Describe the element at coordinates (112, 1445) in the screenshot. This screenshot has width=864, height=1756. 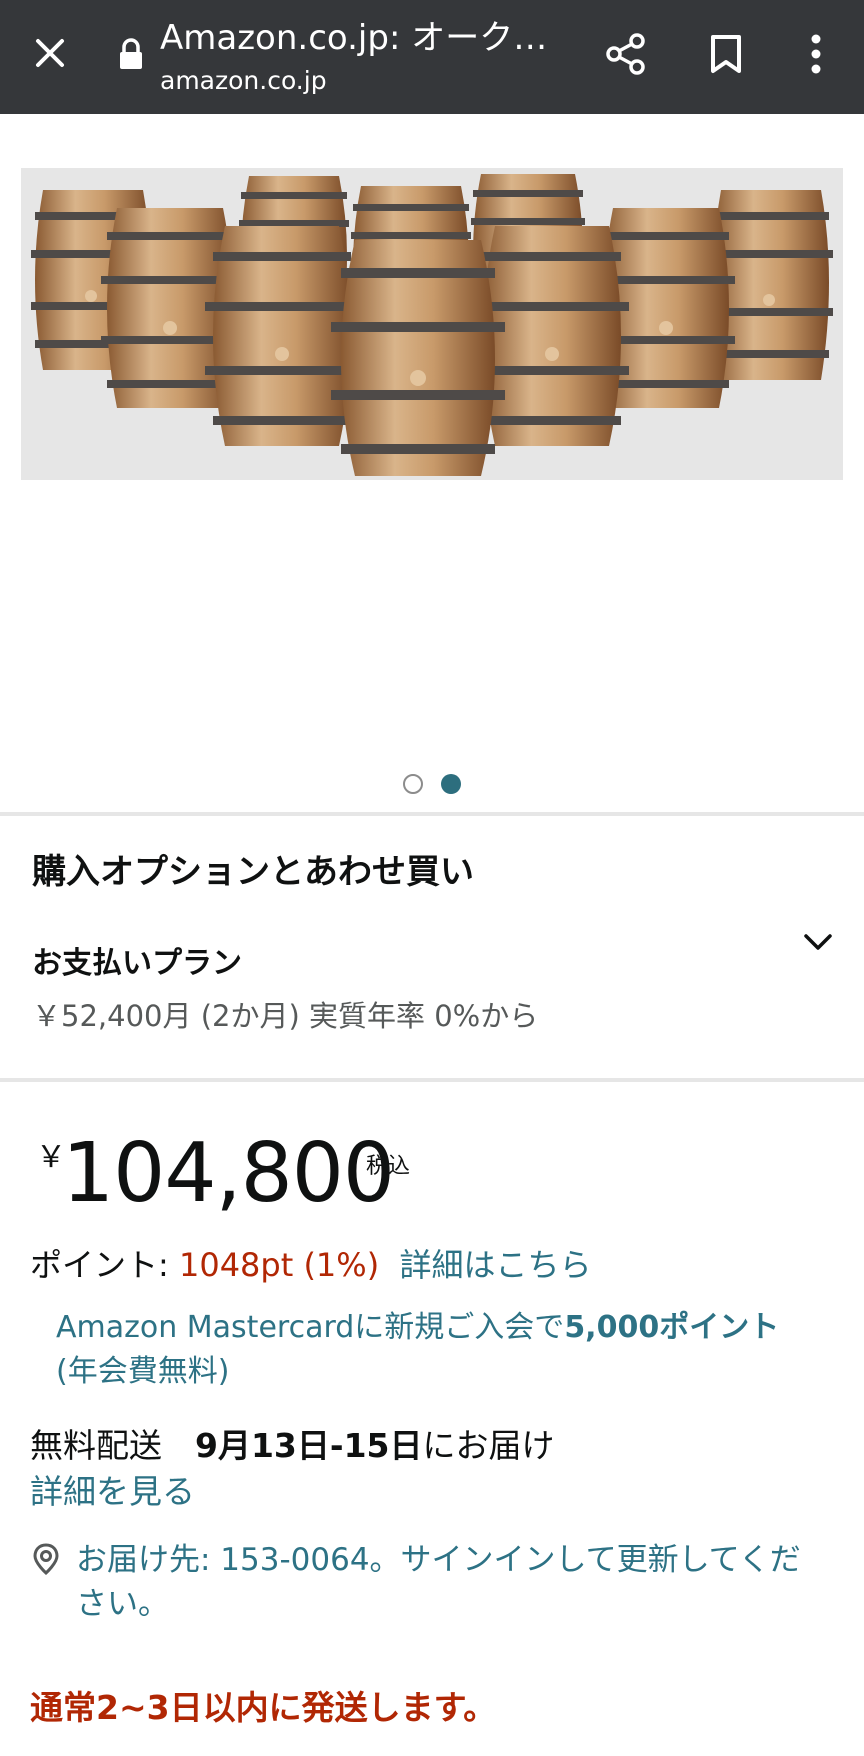
I see `free-delivery-label: 無料配送` at that location.